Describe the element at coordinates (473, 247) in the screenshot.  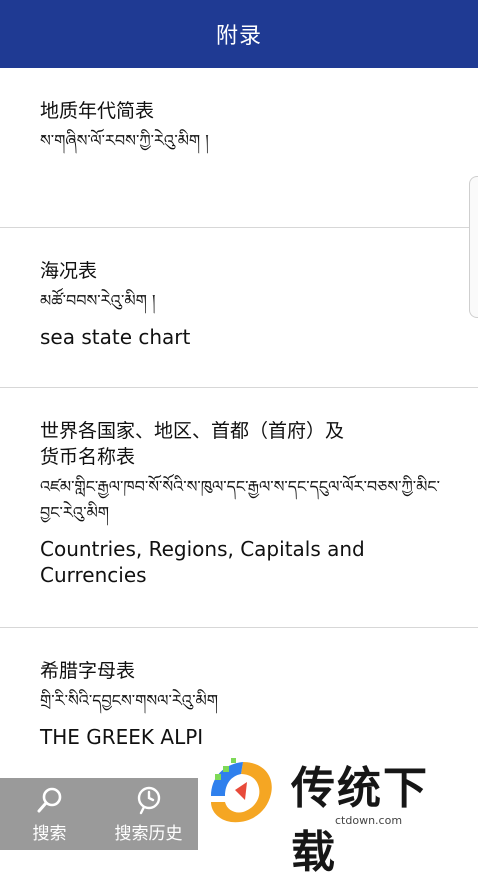
I see `edge-scroll-handle` at that location.